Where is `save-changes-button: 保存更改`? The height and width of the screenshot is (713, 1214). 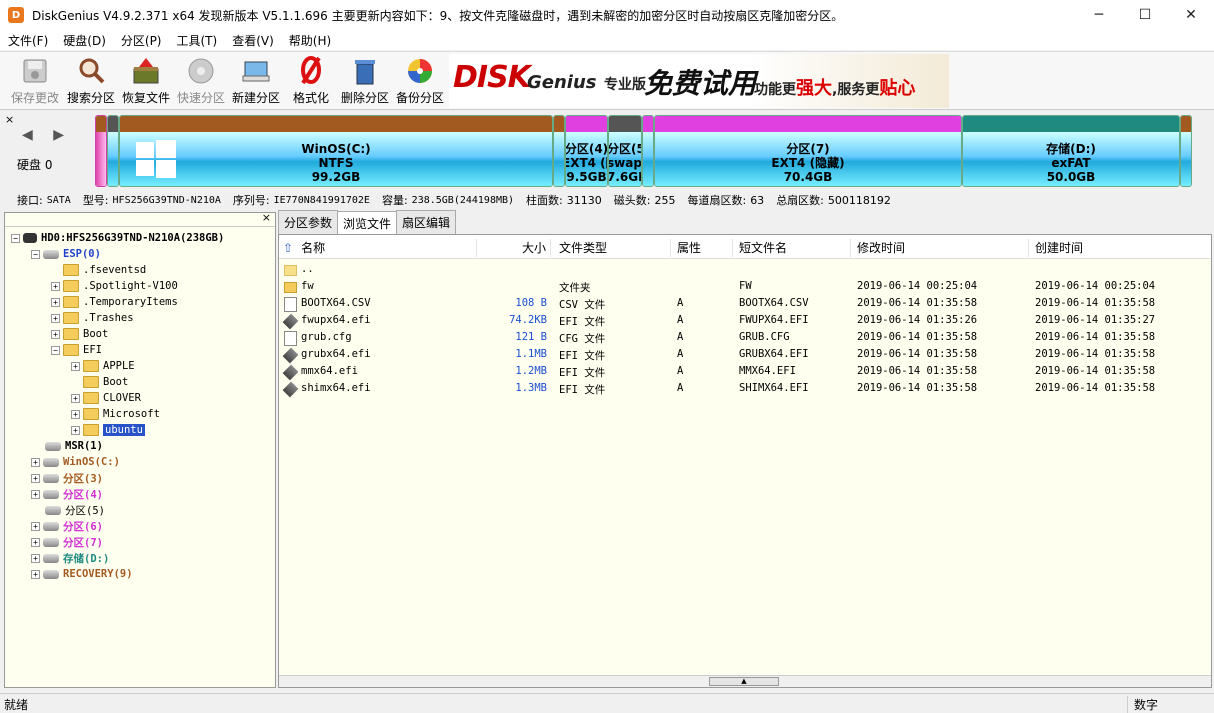
save-changes-button: 保存更改 is located at coordinates (35, 82).